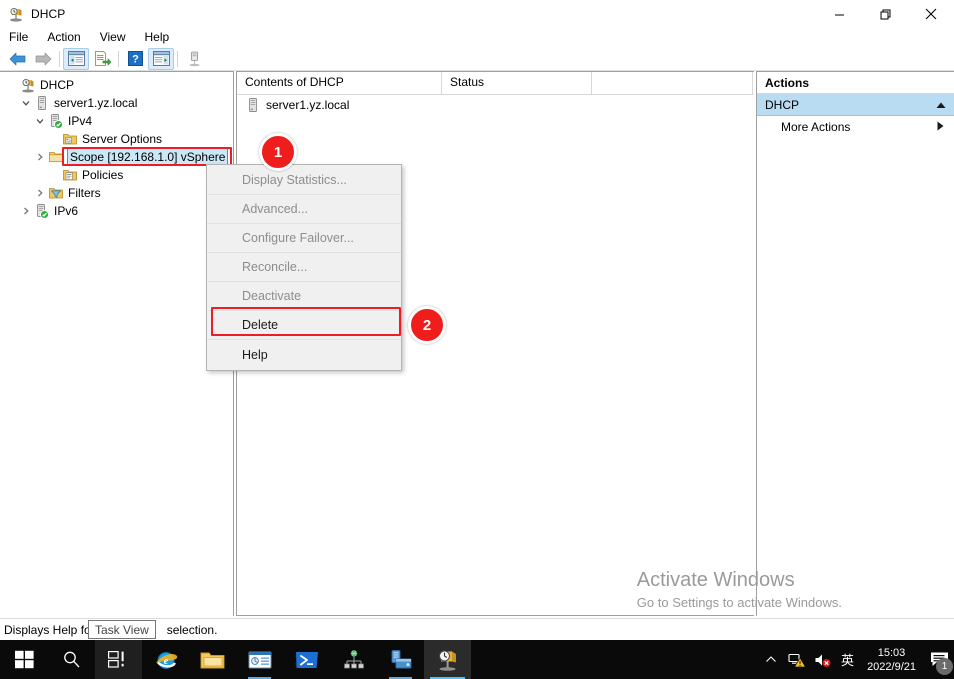 The height and width of the screenshot is (679, 954). I want to click on list-header: Contents of DHCP Status, so click(495, 83).